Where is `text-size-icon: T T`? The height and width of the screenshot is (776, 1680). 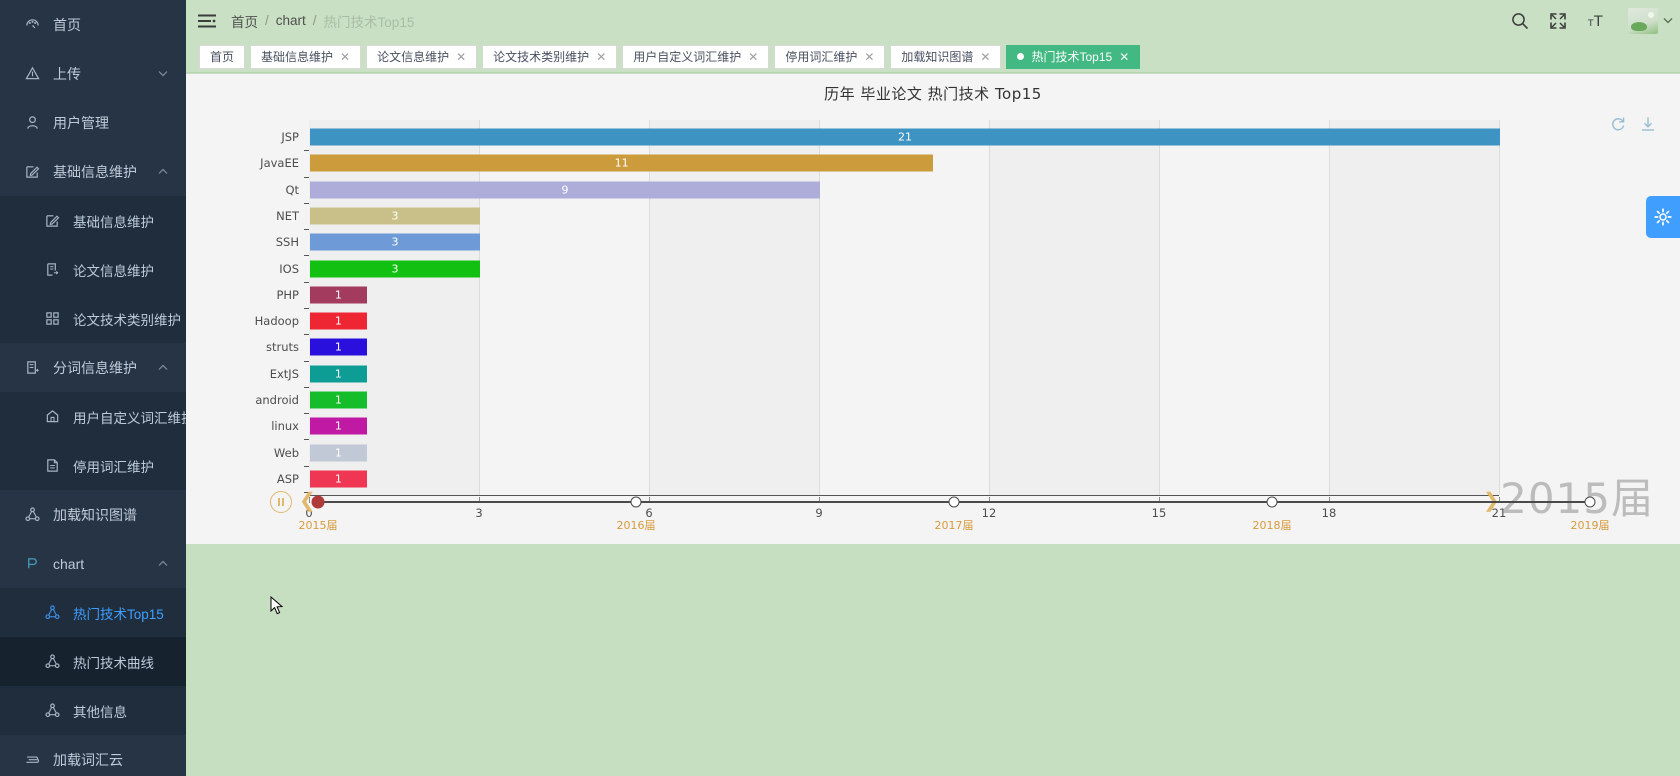 text-size-icon: T T is located at coordinates (1596, 21).